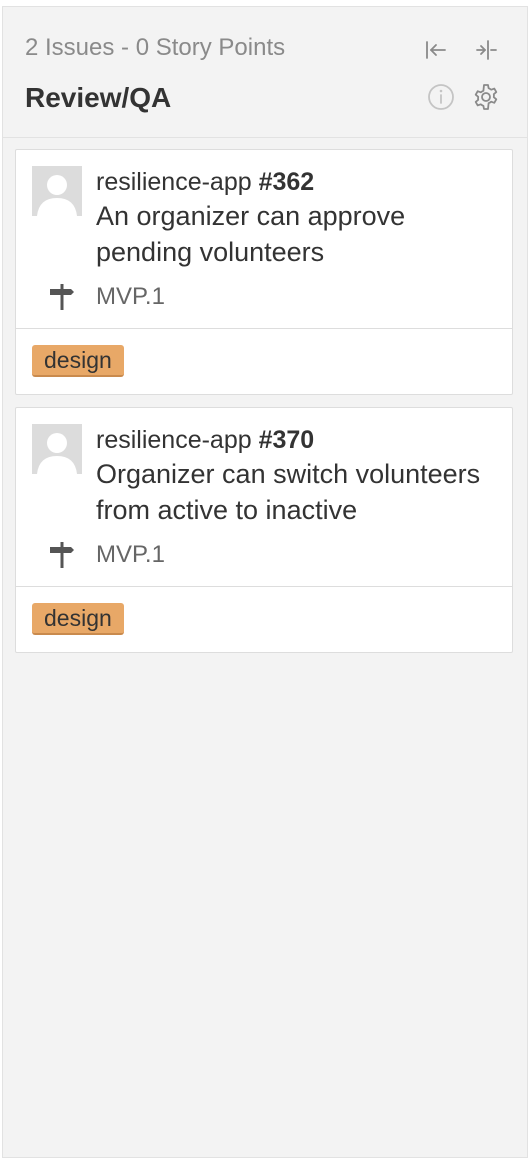 The image size is (532, 1160). What do you see at coordinates (155, 47) in the screenshot?
I see `column-summary: 2 Issues - 0 Story Points` at bounding box center [155, 47].